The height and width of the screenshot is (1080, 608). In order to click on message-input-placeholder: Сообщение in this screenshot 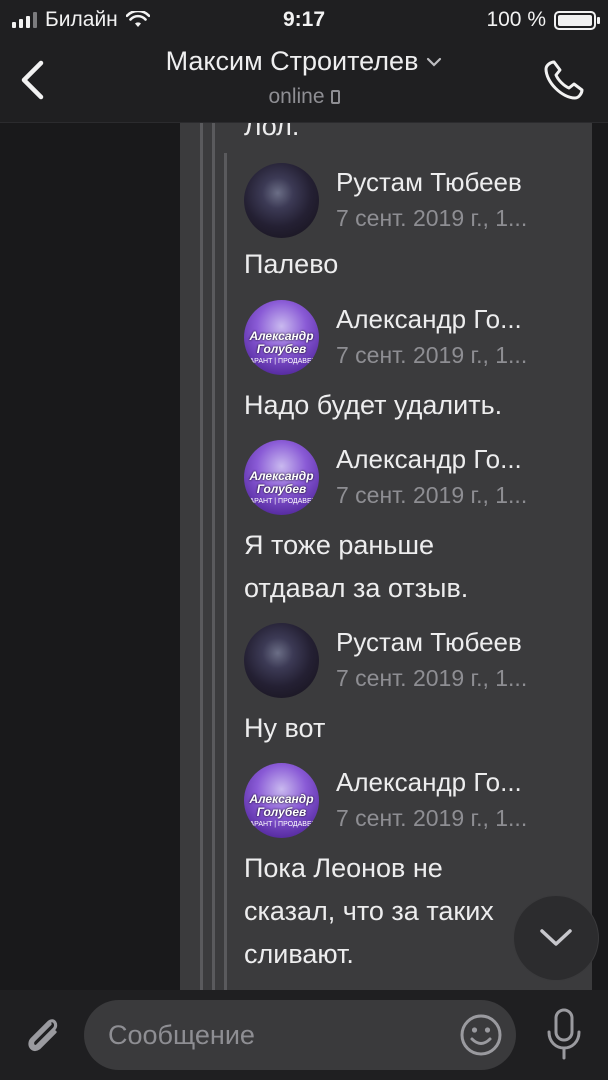, I will do `click(181, 1034)`.